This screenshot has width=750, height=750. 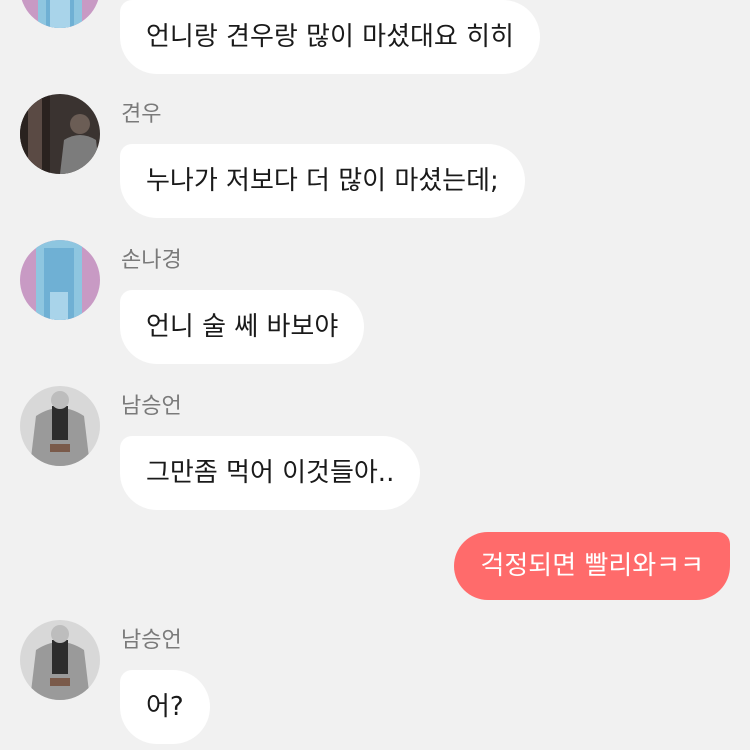 I want to click on sender-name: 견우, so click(x=141, y=114).